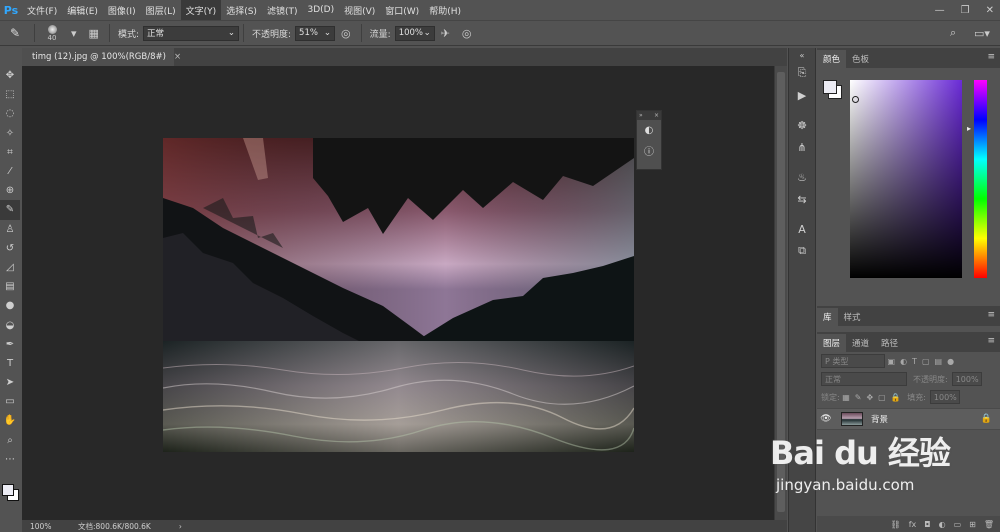 This screenshot has width=1000, height=532. What do you see at coordinates (802, 73) in the screenshot?
I see `history-icon: ⎘` at bounding box center [802, 73].